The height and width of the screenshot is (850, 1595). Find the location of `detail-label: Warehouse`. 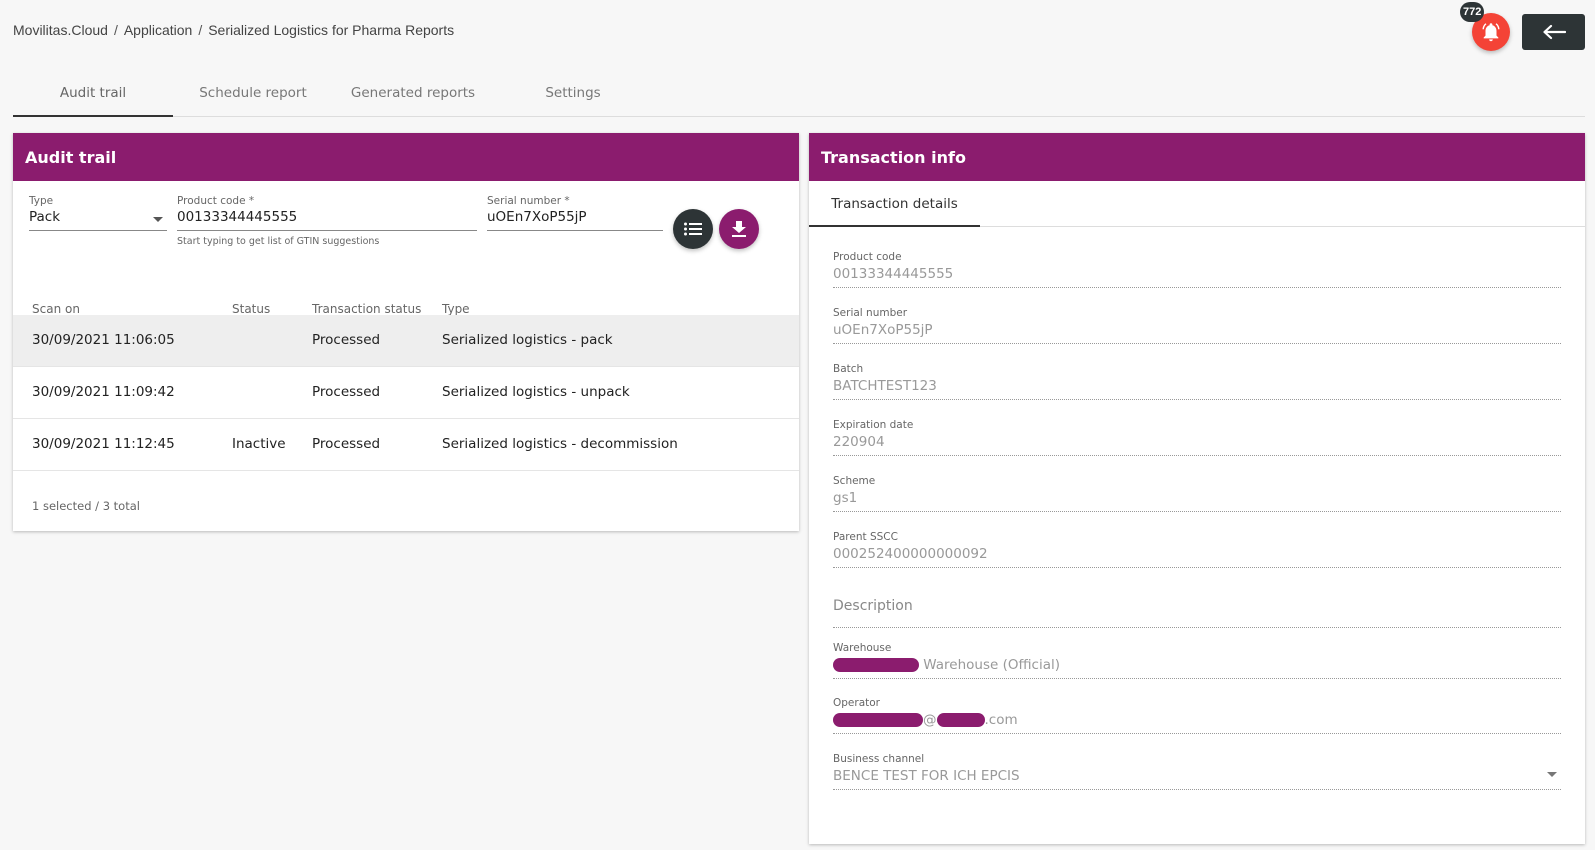

detail-label: Warehouse is located at coordinates (862, 648).